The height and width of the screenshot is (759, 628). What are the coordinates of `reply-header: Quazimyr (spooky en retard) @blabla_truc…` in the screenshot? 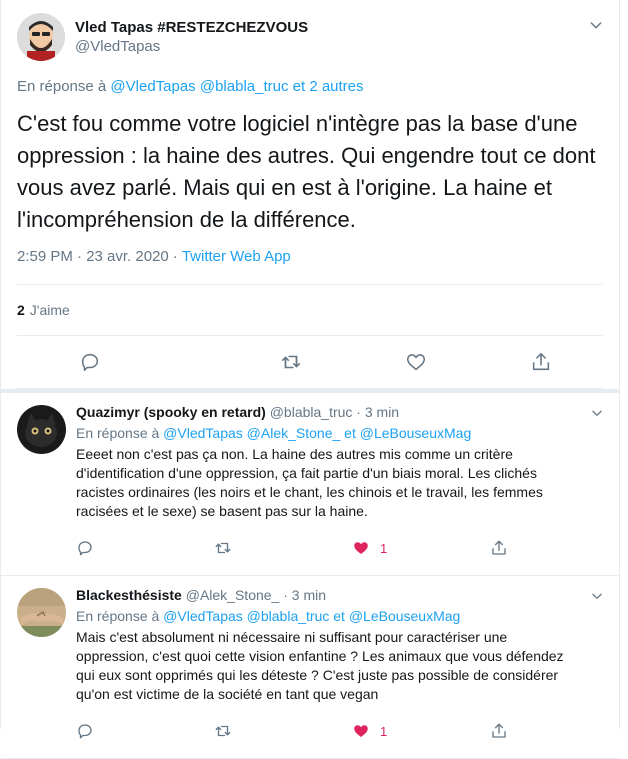 It's located at (326, 412).